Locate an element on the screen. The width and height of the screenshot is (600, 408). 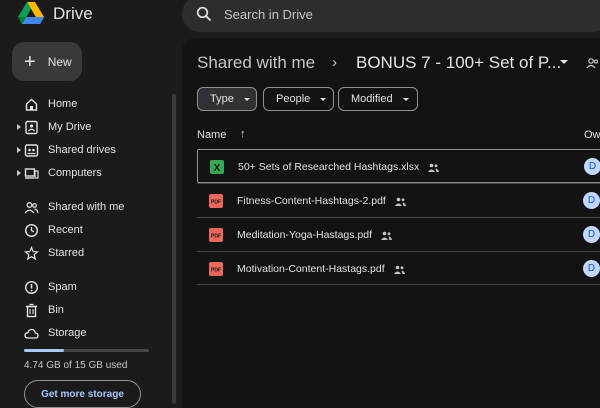
file-row: PDF Motivation-Content-Hastags.pdf D is located at coordinates (398, 268).